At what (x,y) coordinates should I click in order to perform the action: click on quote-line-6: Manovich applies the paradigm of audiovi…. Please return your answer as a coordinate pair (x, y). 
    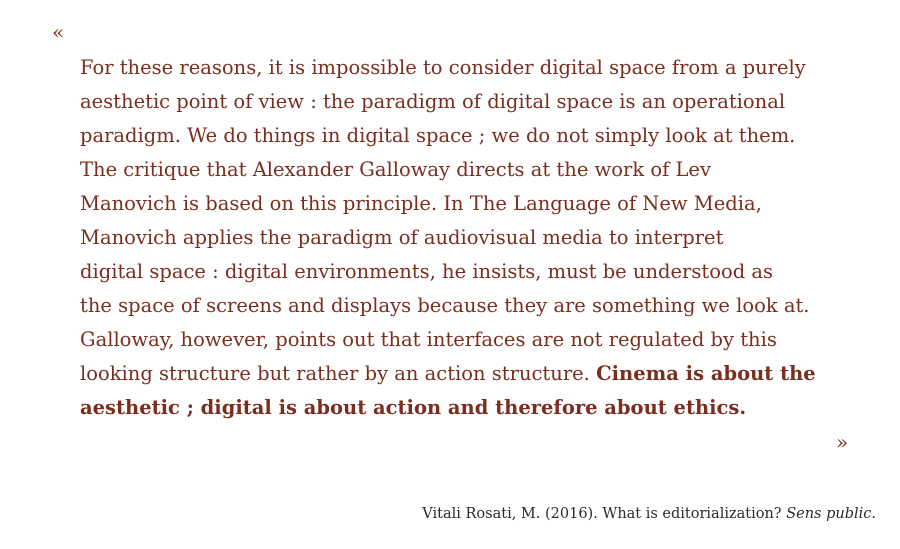
    Looking at the image, I should click on (402, 237).